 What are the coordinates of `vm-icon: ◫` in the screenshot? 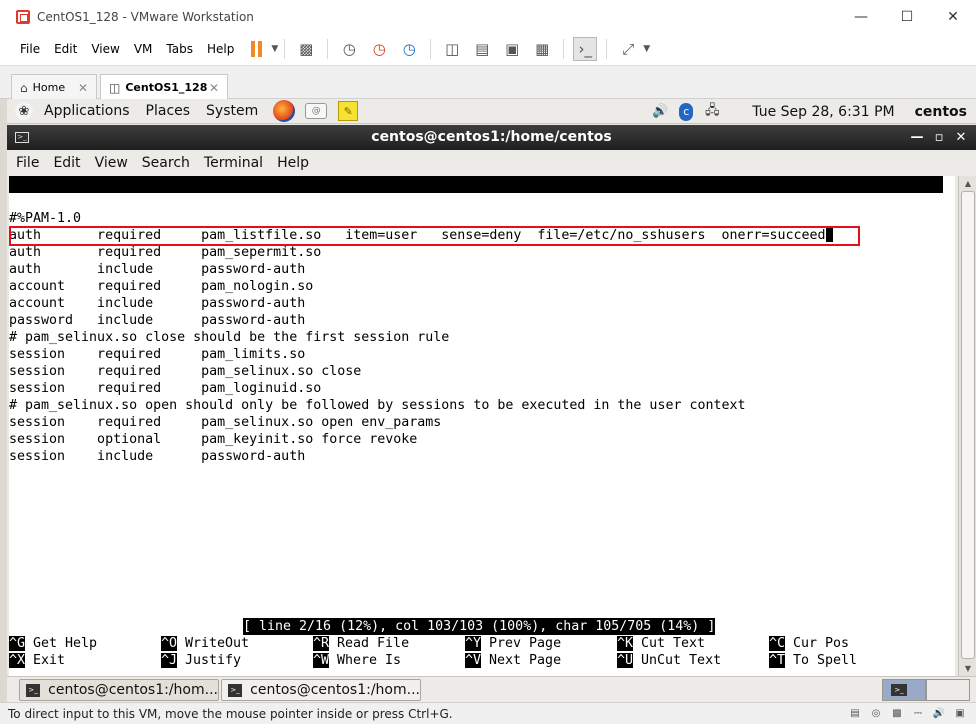 It's located at (115, 87).